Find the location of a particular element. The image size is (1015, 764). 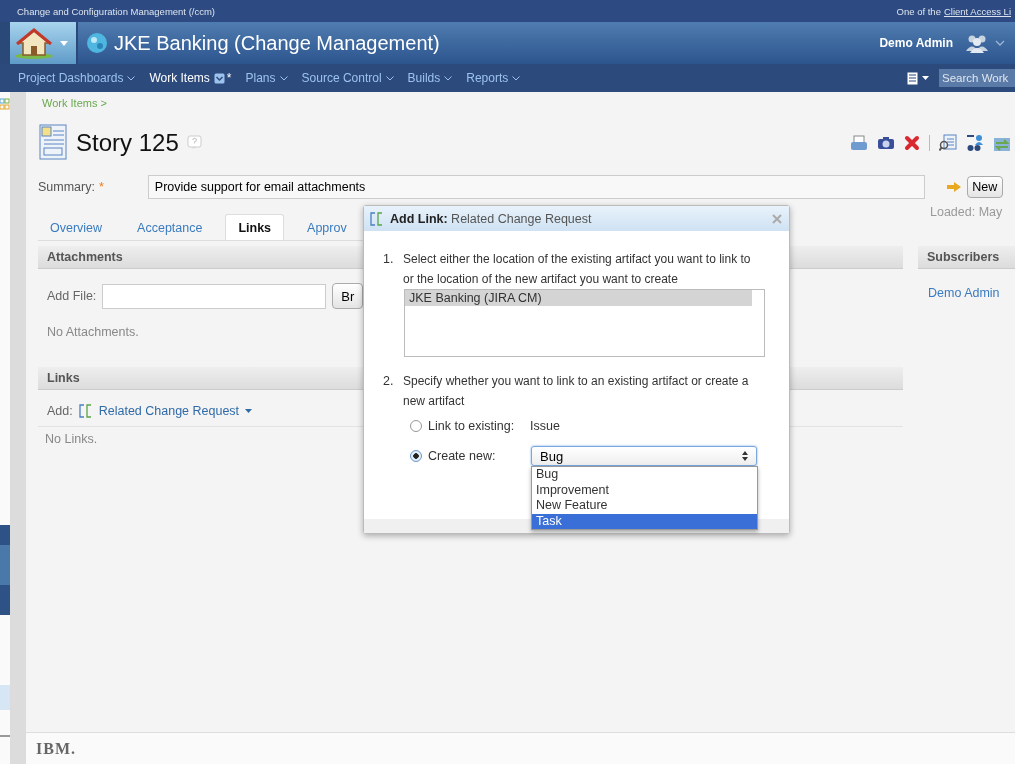

dropdown-option: Bug is located at coordinates (644, 475).